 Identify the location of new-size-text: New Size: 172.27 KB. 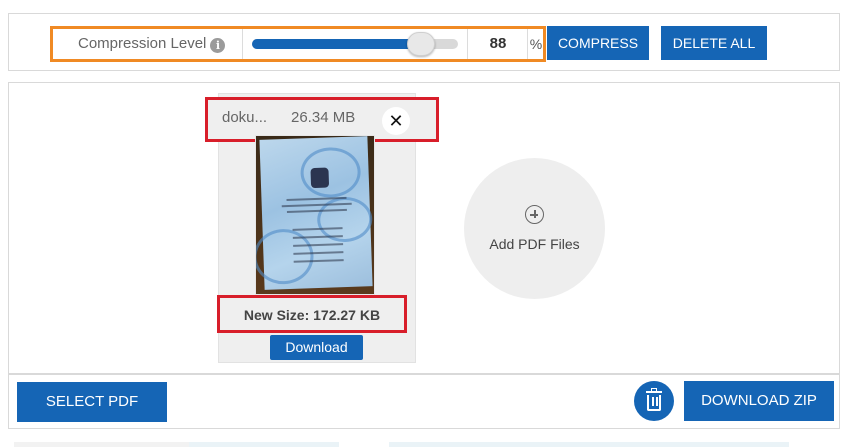
(312, 315).